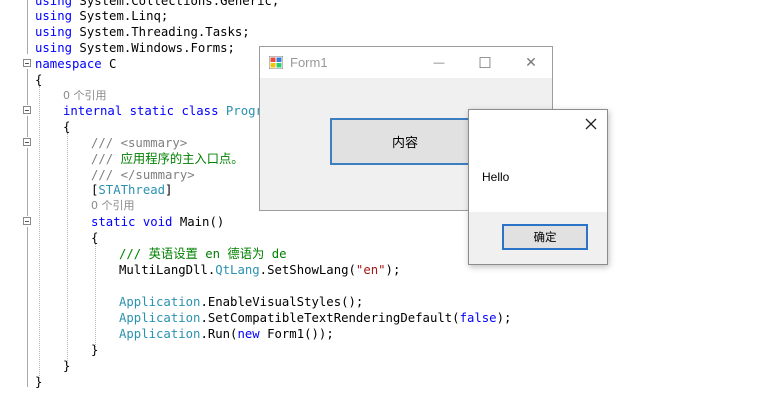 The height and width of the screenshot is (415, 765). What do you see at coordinates (135, 48) in the screenshot?
I see `code-line: using System.Windows.Forms;` at bounding box center [135, 48].